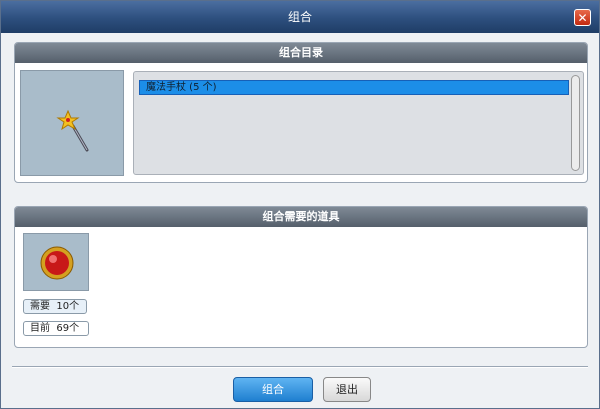  I want to click on red-orb-icon, so click(57, 263).